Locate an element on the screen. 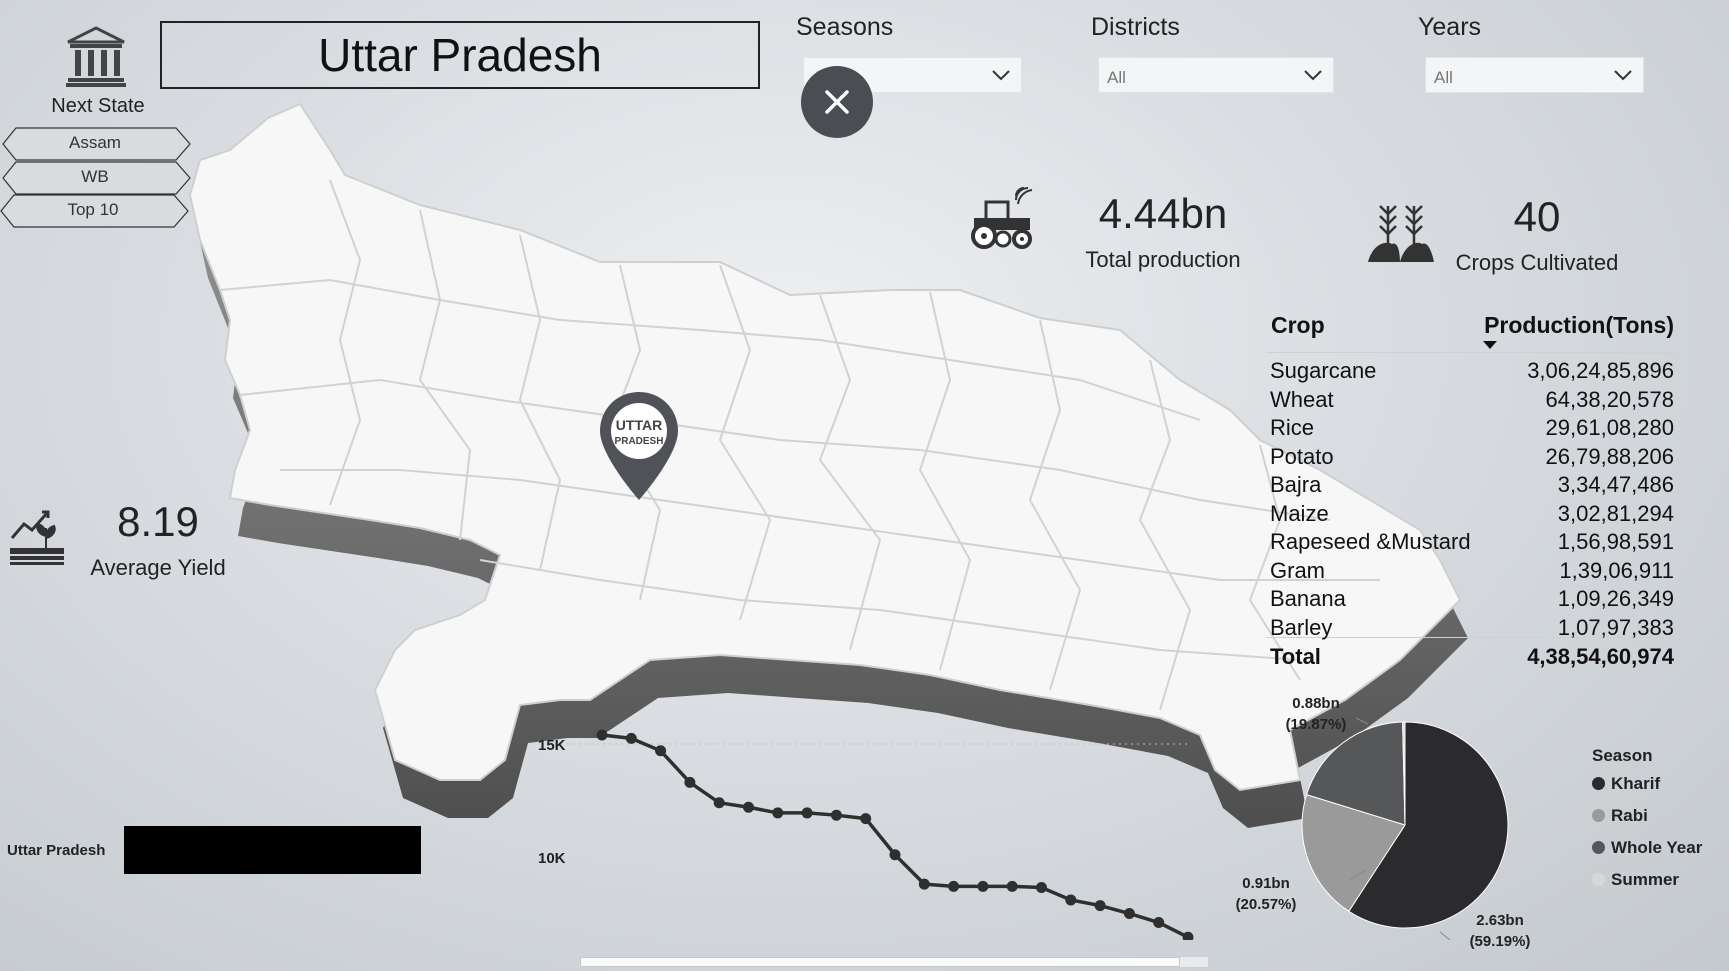 This screenshot has width=1729, height=971. government-building-icon is located at coordinates (96, 56).